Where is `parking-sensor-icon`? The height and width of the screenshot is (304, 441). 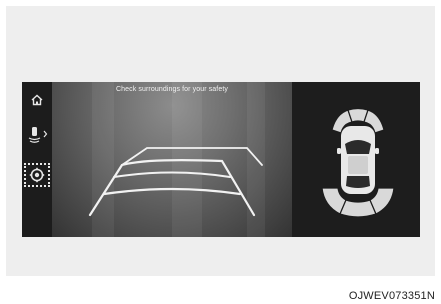 parking-sensor-icon is located at coordinates (38, 135).